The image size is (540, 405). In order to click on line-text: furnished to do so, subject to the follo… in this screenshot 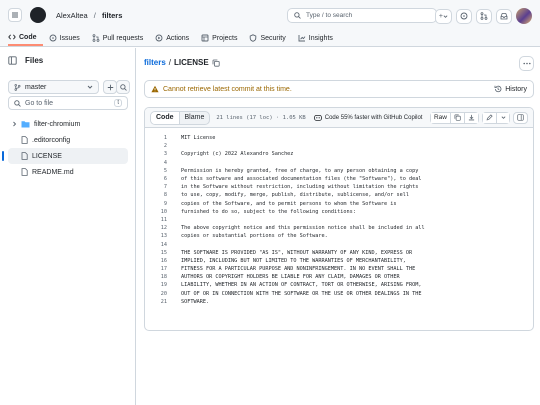, I will do `click(268, 211)`.